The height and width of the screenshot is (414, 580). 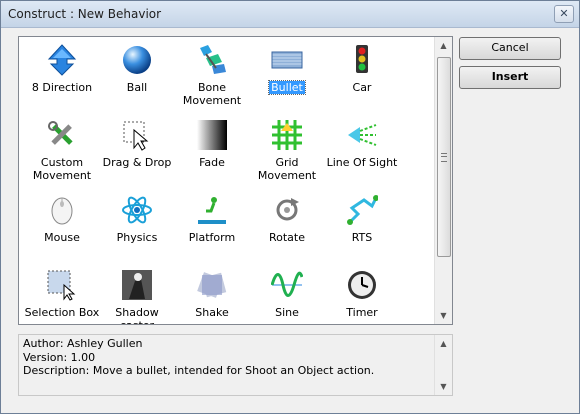 I want to click on behavior-label: Drag & Drop, so click(x=137, y=162).